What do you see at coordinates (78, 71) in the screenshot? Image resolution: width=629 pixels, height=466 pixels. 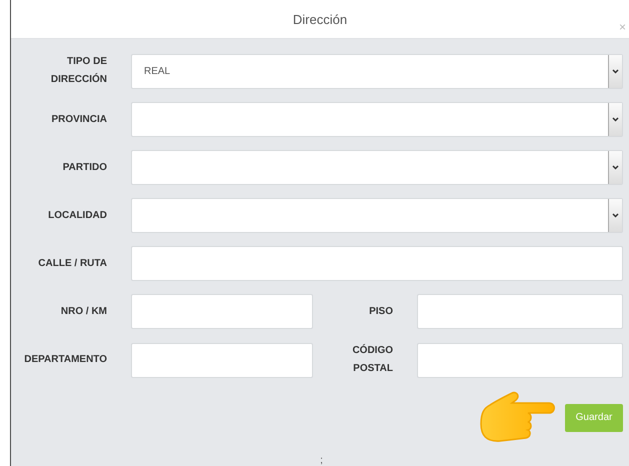 I see `field-label: TIPO DE DIRECCIÓN` at bounding box center [78, 71].